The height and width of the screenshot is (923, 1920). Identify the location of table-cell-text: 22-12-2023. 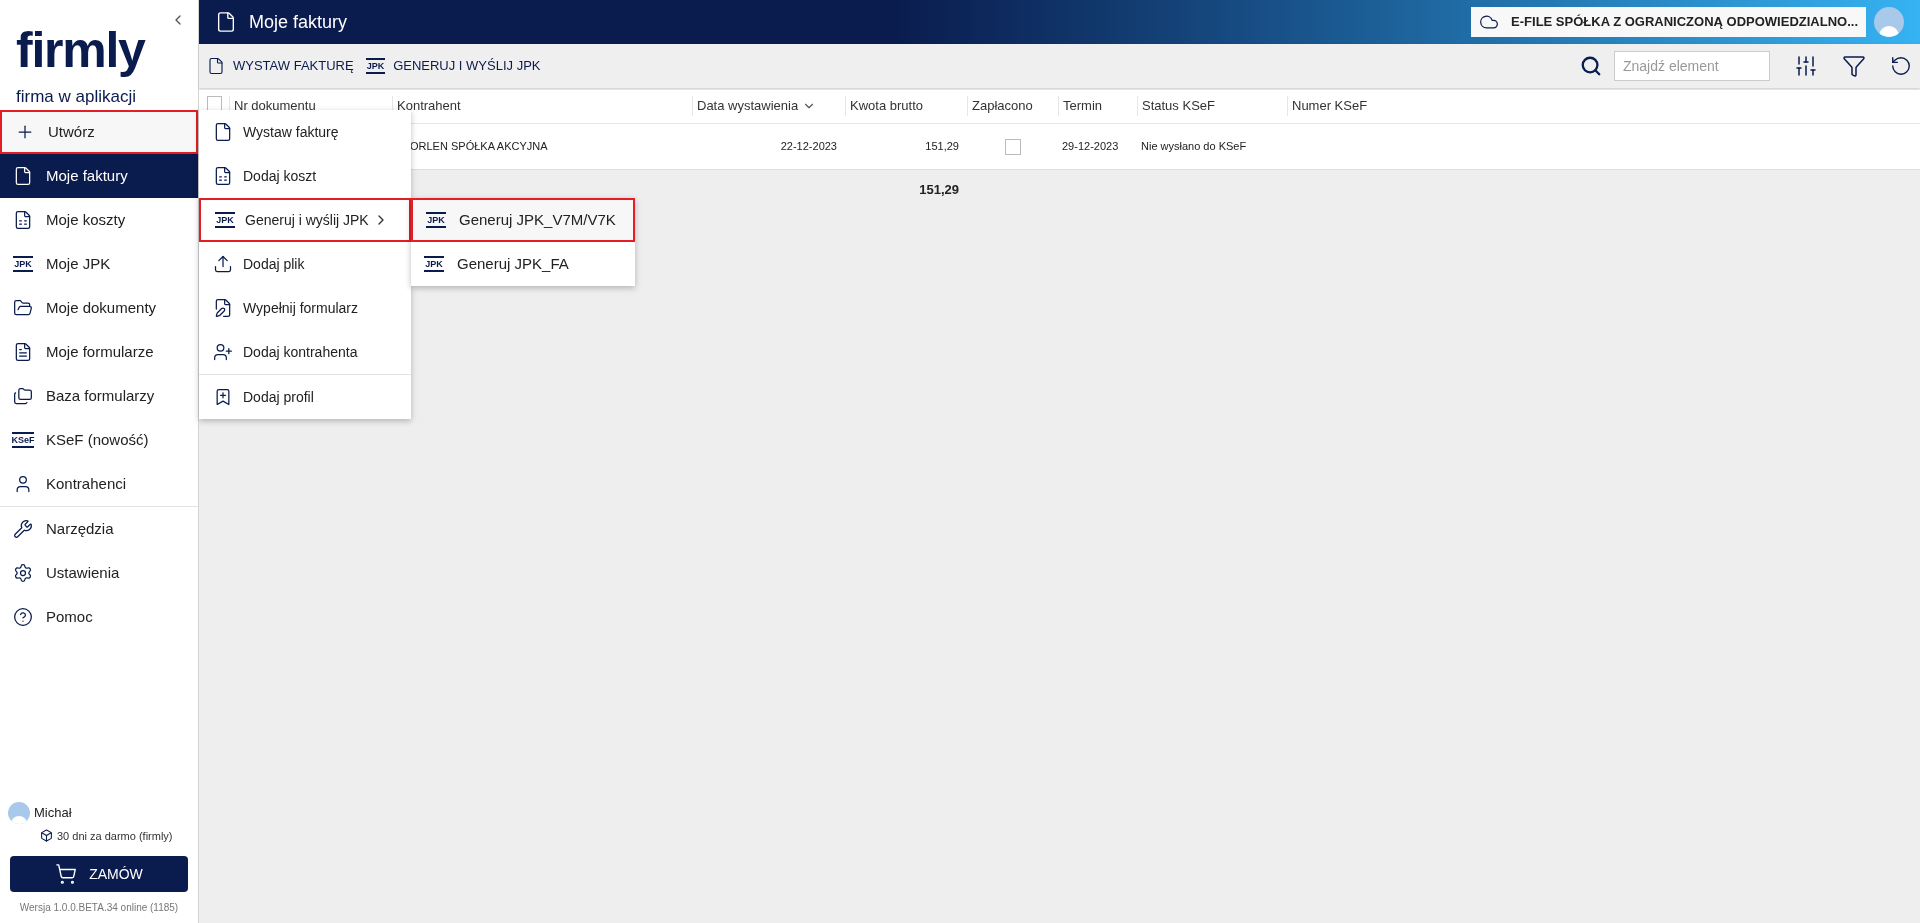
(808, 147).